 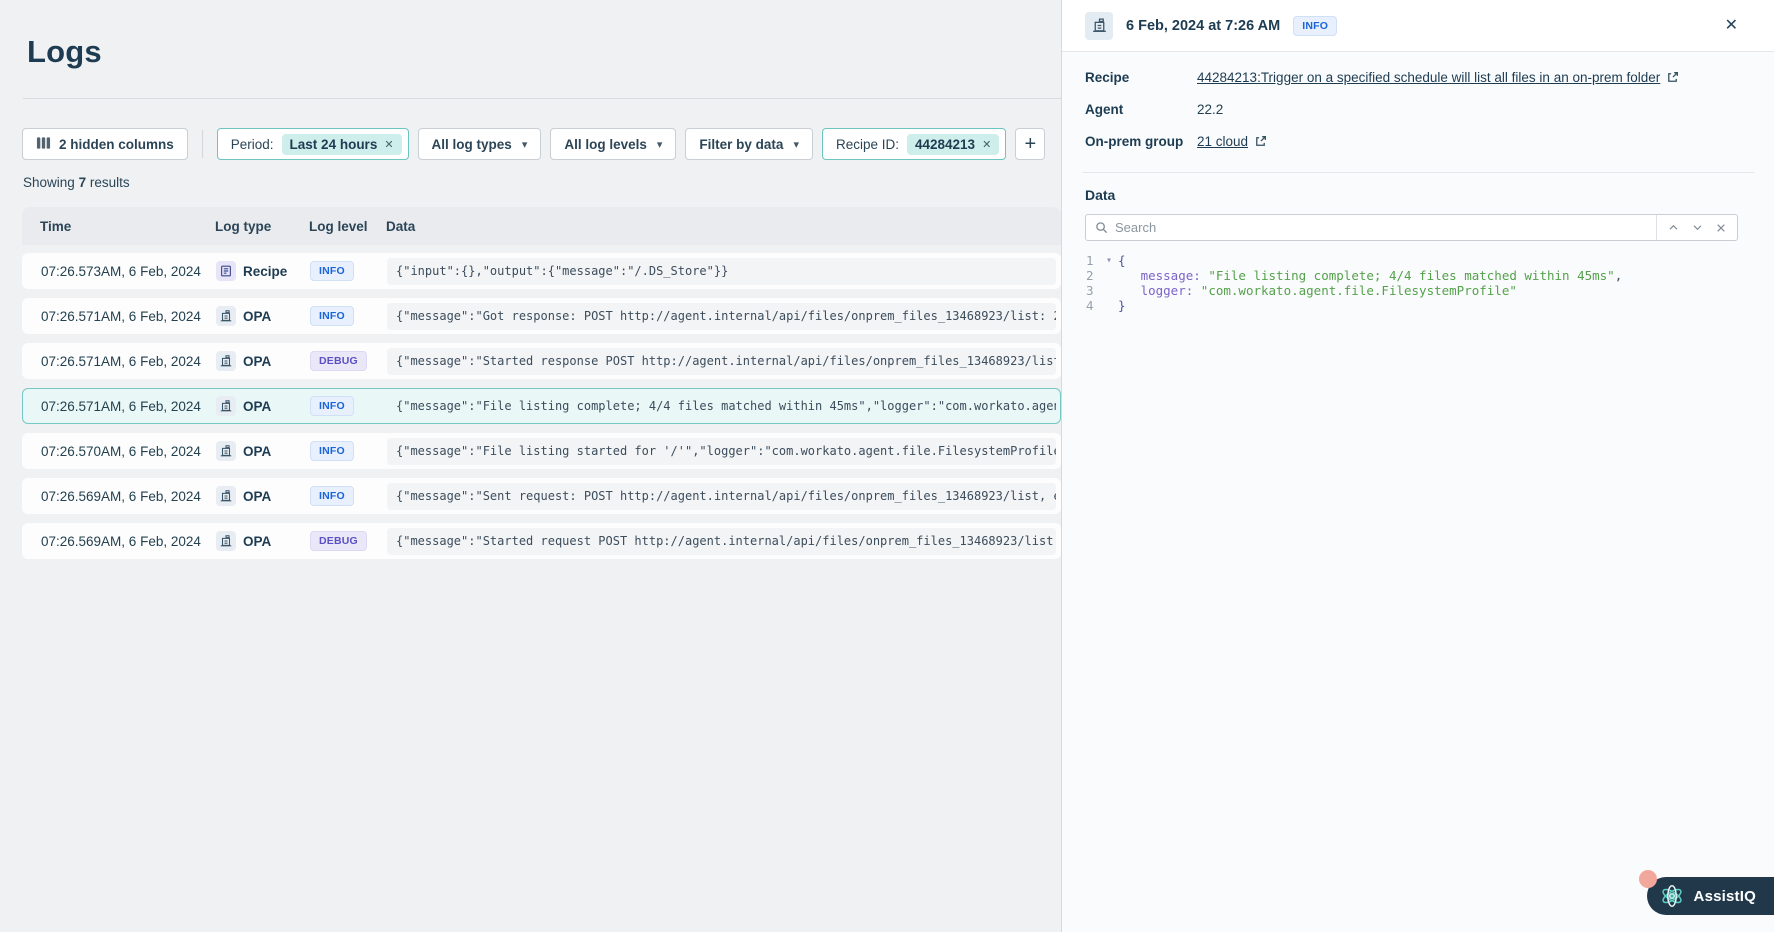 I want to click on field-onprem-group-label: On-prem group, so click(x=1134, y=141).